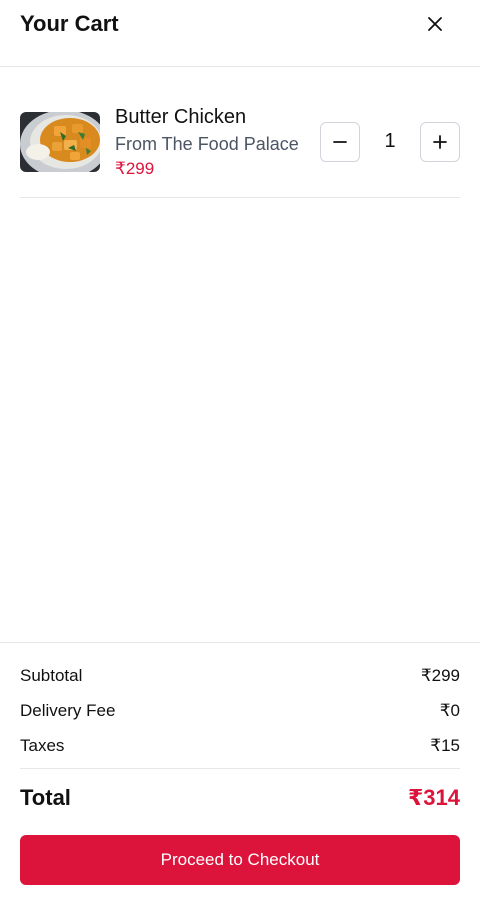  I want to click on summary-divider, so click(240, 768).